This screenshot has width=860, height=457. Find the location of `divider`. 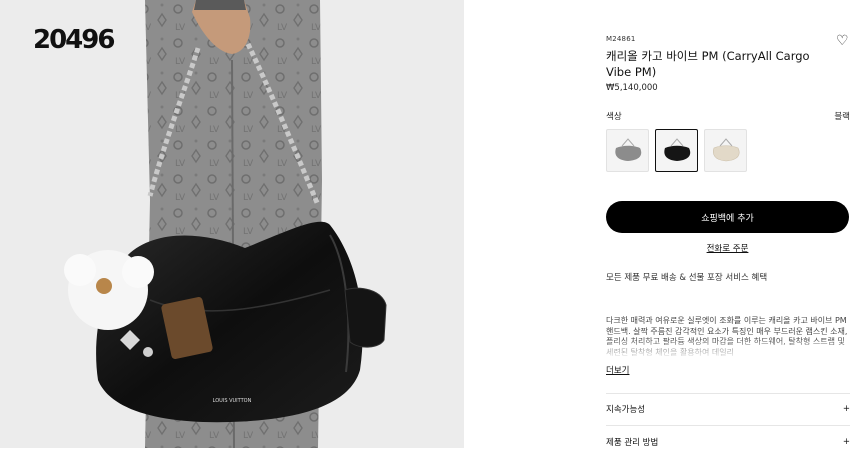

divider is located at coordinates (728, 425).